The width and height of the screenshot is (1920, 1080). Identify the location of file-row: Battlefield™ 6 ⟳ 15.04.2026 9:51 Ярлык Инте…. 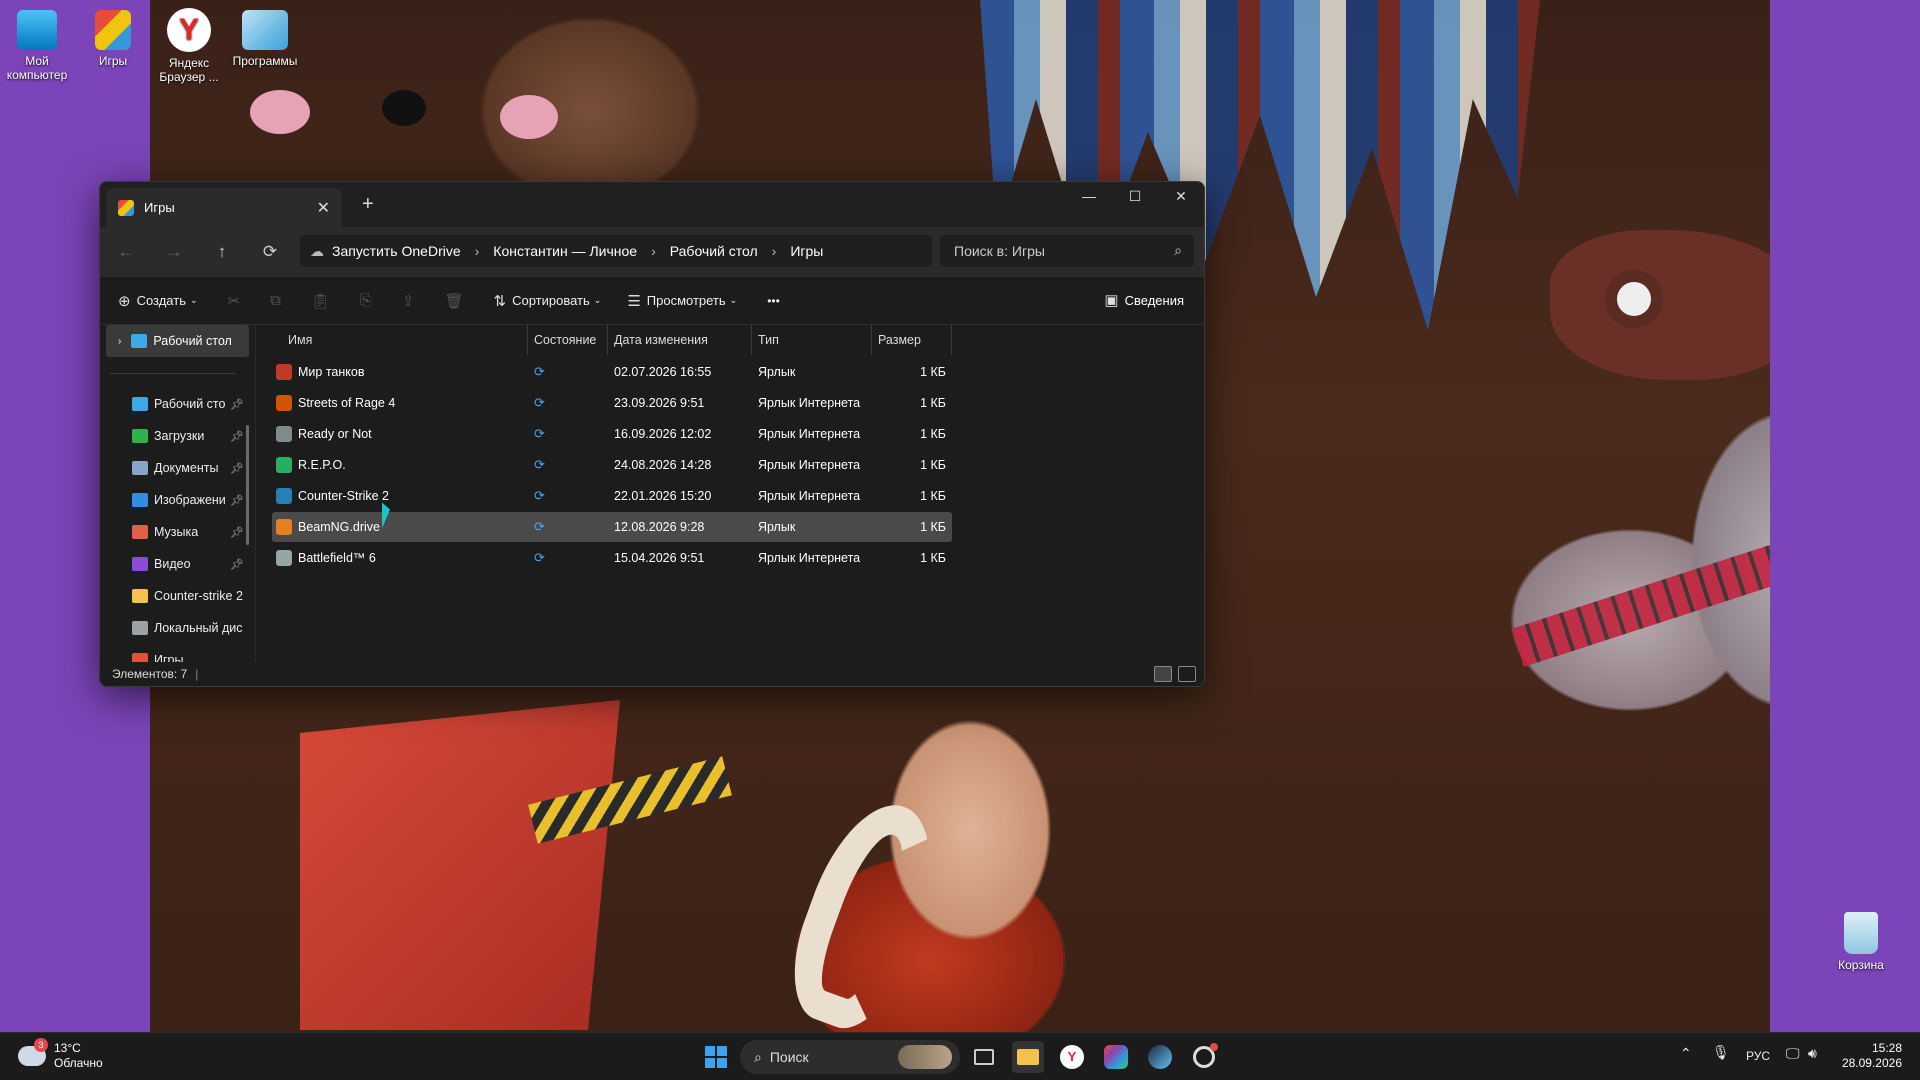
(612, 558).